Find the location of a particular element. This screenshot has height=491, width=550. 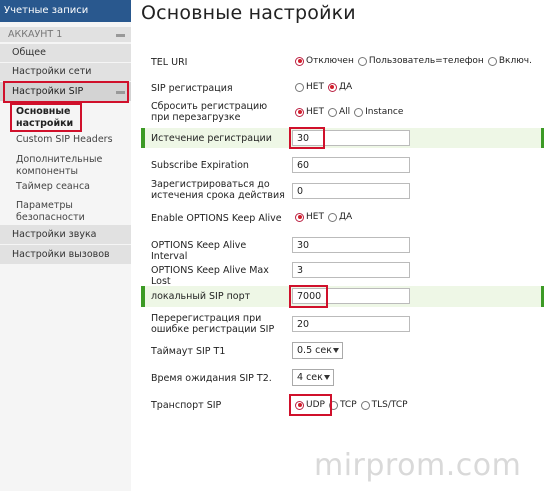

wait-t2-select: 4 сек is located at coordinates (313, 377).